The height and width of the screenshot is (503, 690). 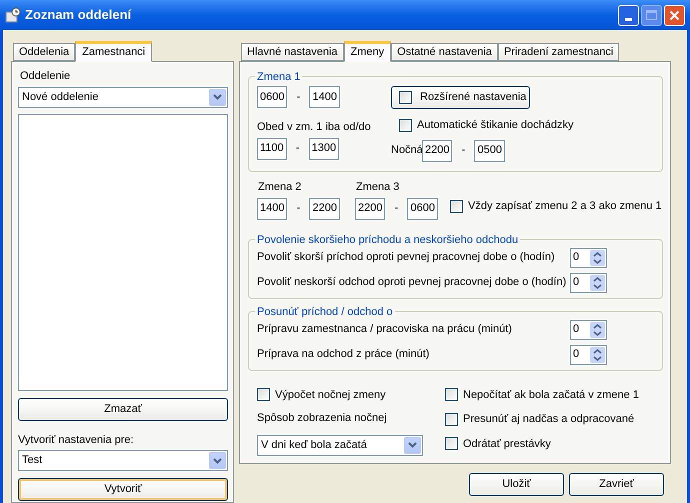 What do you see at coordinates (385, 330) in the screenshot?
I see `field-label: Prípravu zamestnanca / pracoviska na prácu (minút)` at bounding box center [385, 330].